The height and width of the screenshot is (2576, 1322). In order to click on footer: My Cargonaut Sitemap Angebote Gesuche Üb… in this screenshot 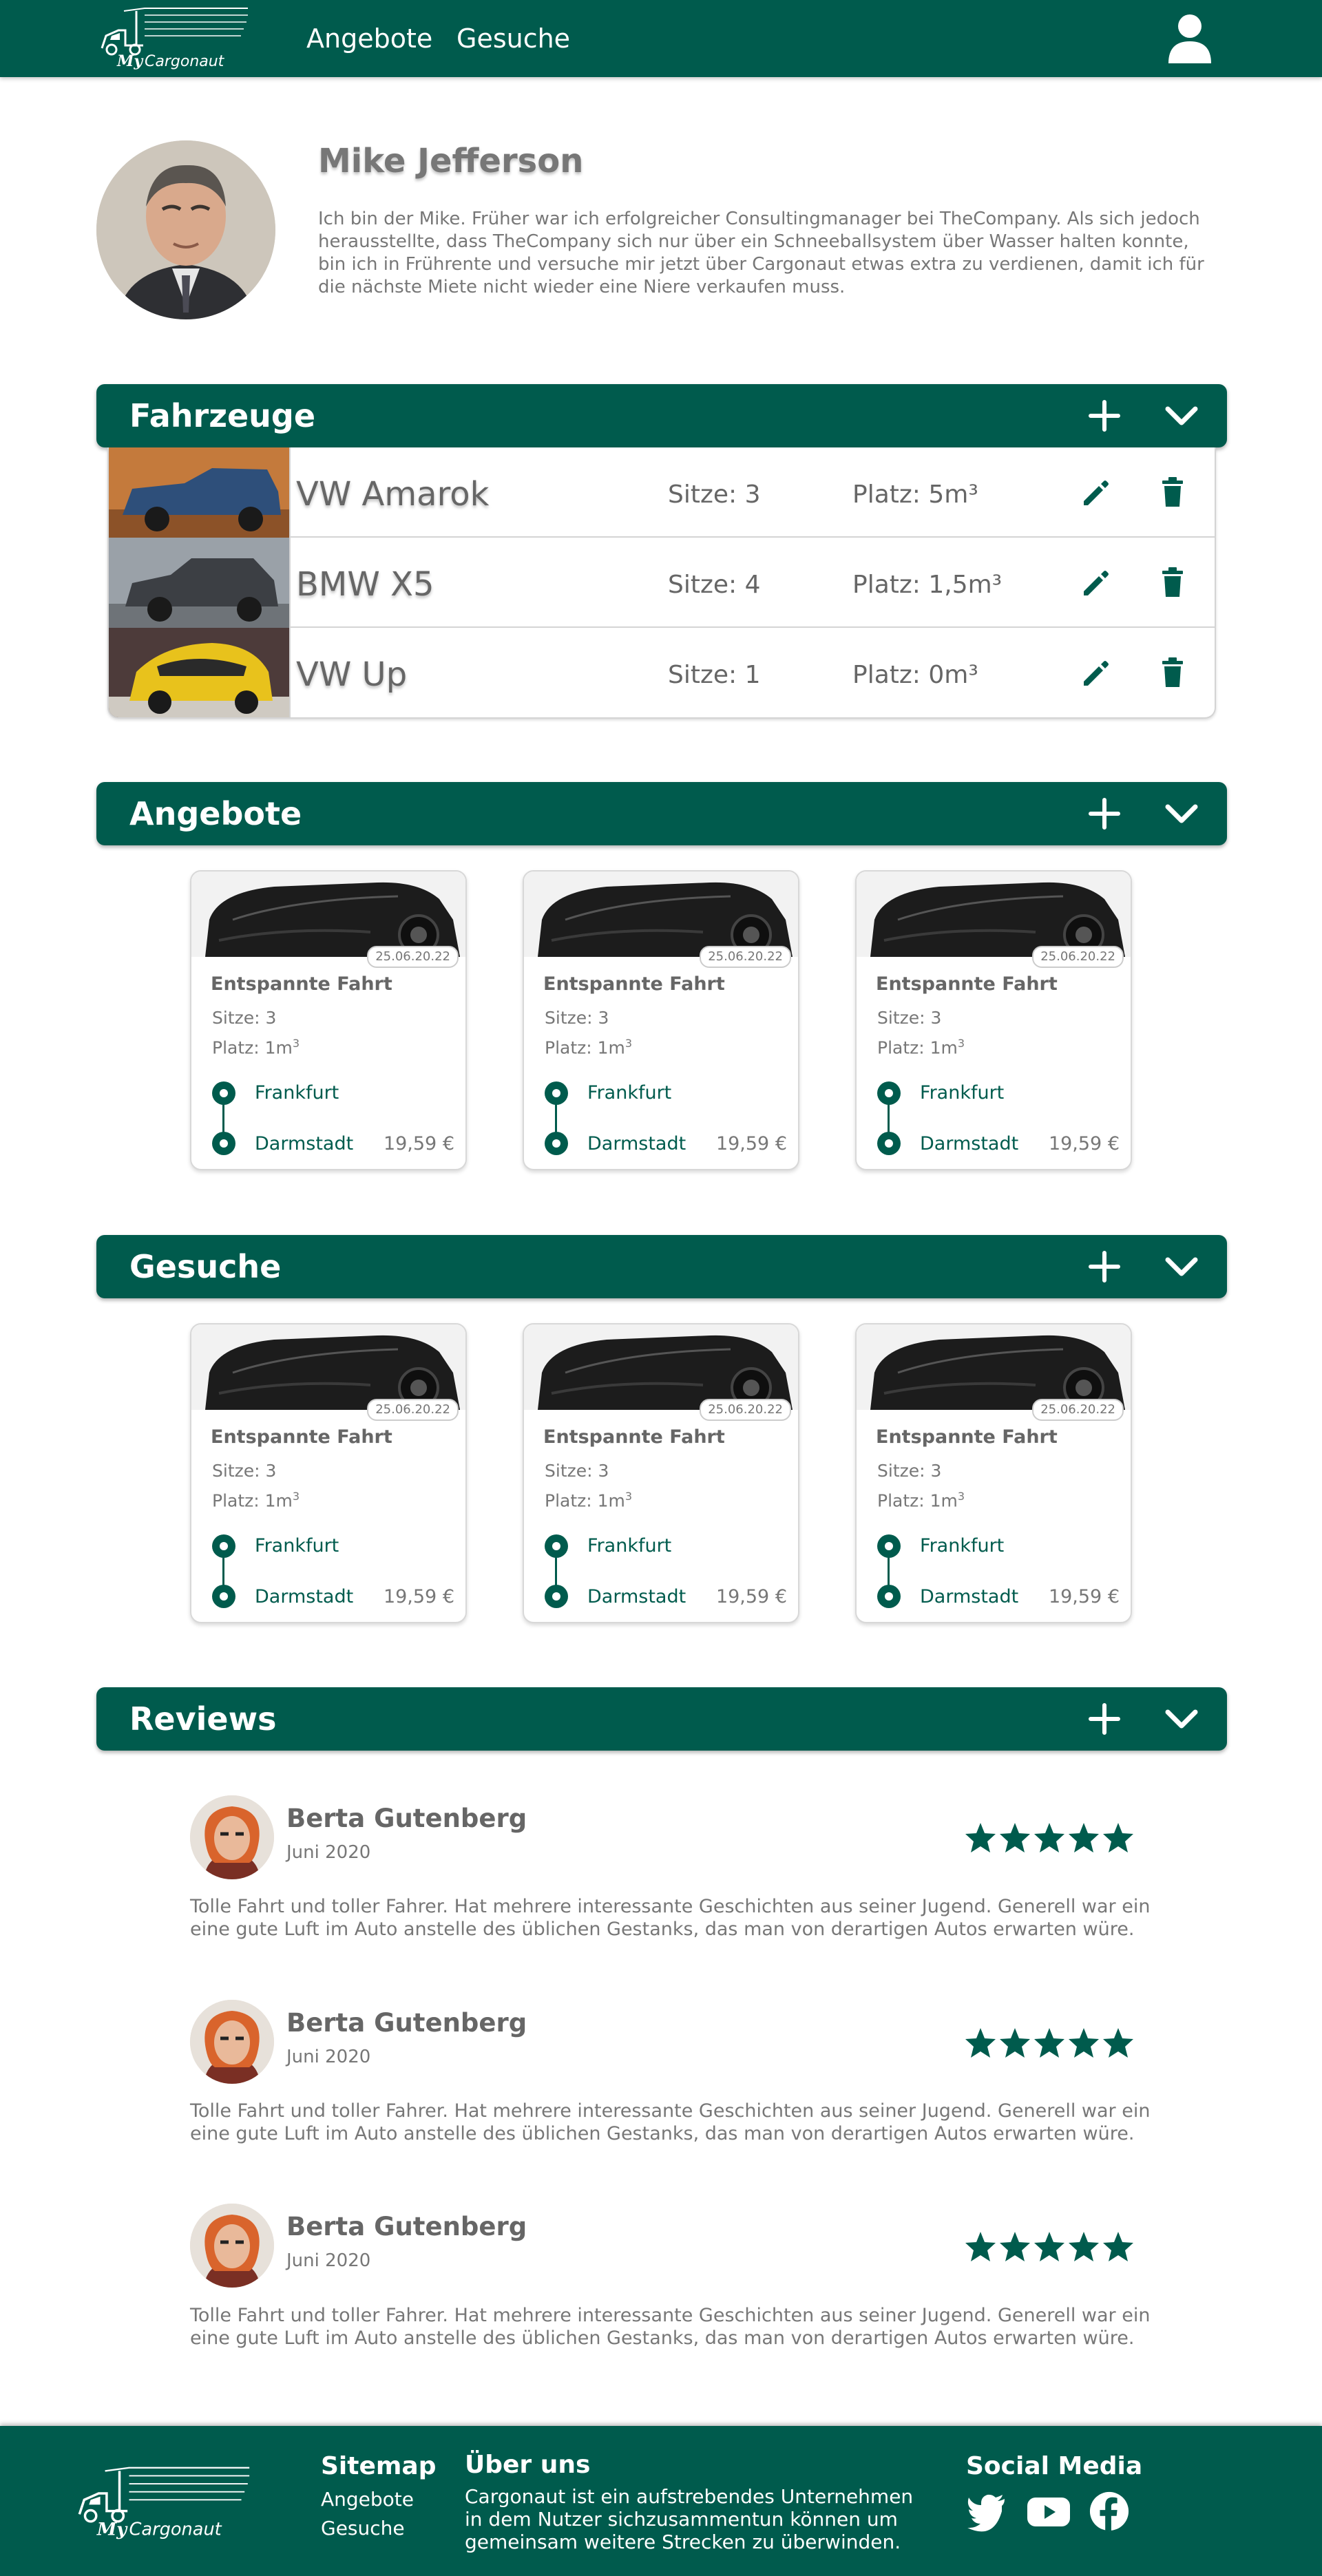, I will do `click(661, 2501)`.